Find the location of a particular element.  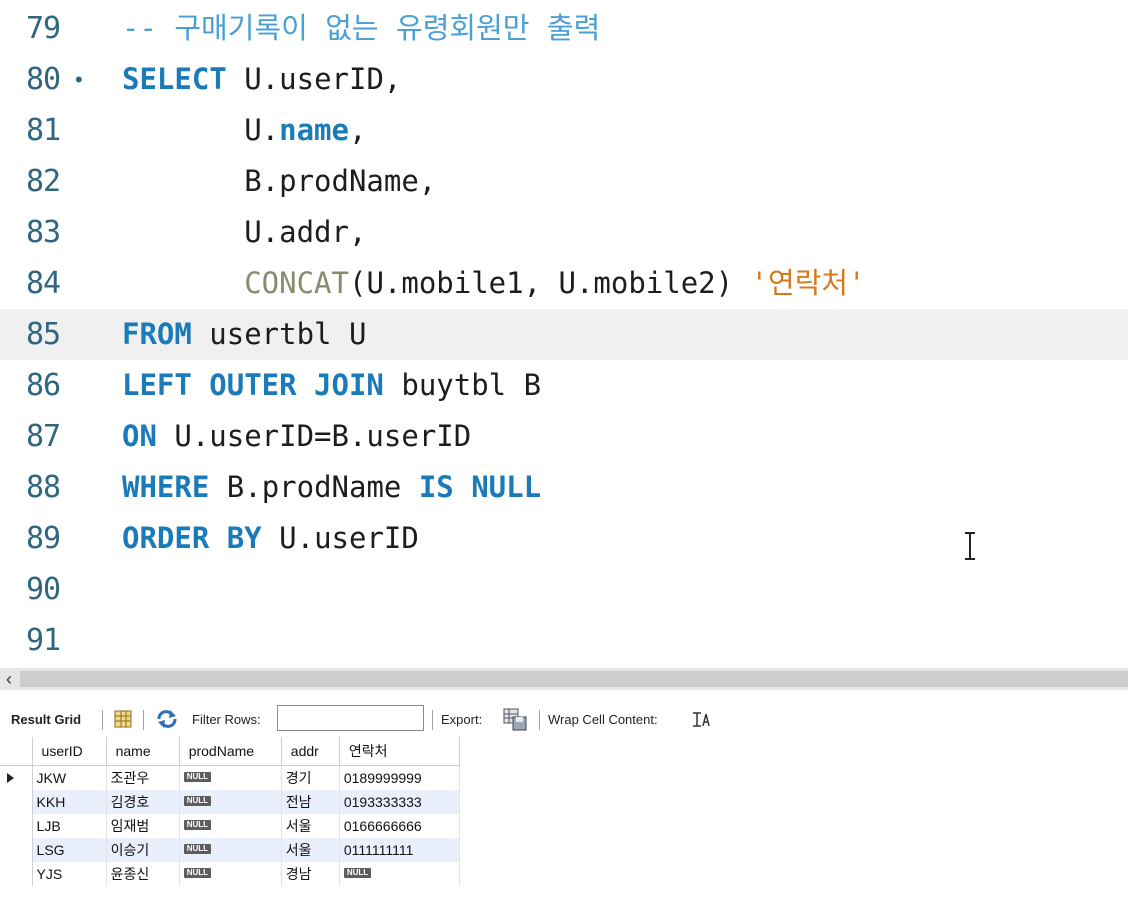

table-cell: 경남 is located at coordinates (310, 874).